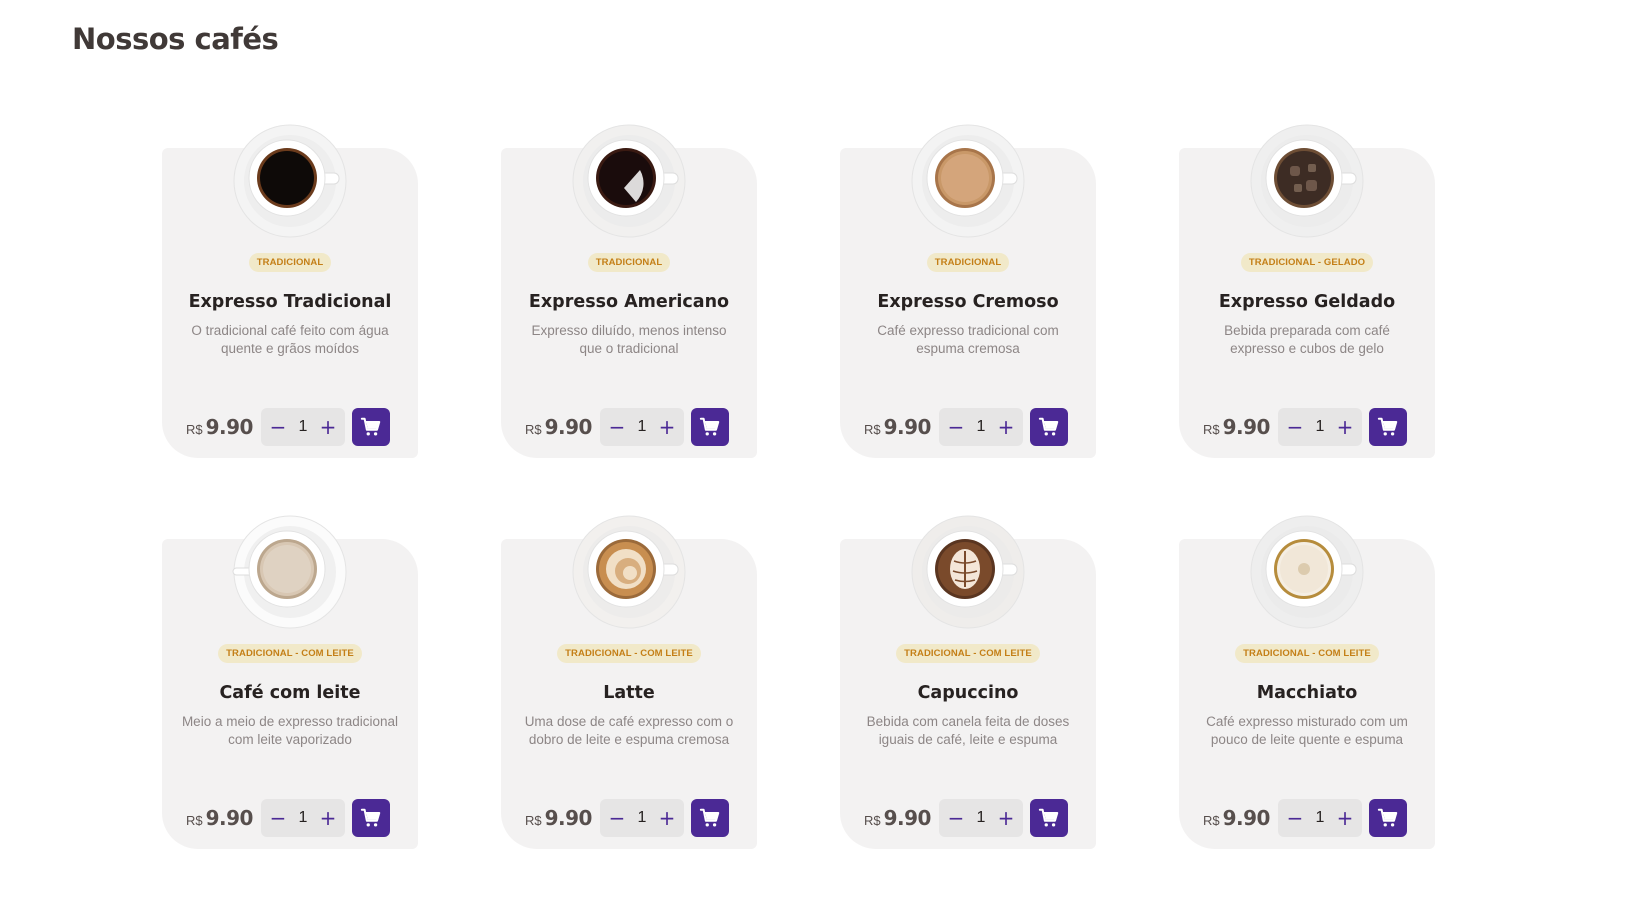 This screenshot has height=907, width=1646. Describe the element at coordinates (1307, 262) in the screenshot. I see `product-tag: TRADICIONAL - GELADO` at that location.